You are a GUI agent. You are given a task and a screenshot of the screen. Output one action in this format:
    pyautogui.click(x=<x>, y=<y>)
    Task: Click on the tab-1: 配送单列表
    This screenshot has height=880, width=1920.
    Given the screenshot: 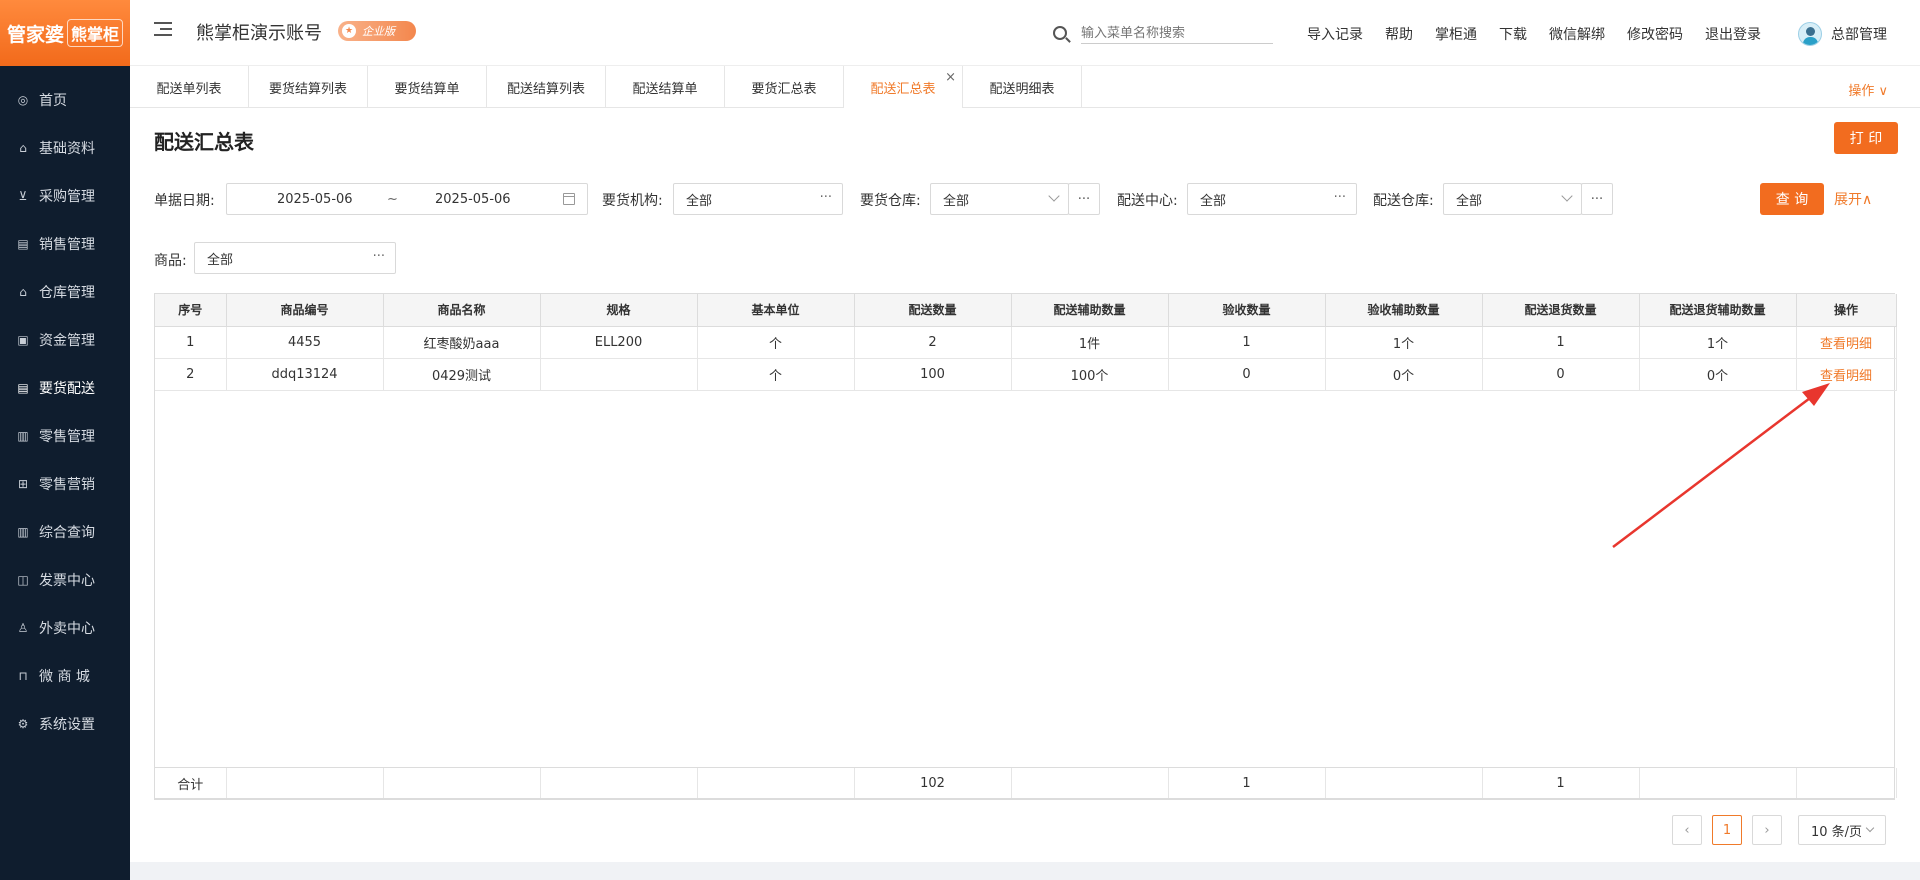 What is the action you would take?
    pyautogui.click(x=189, y=87)
    